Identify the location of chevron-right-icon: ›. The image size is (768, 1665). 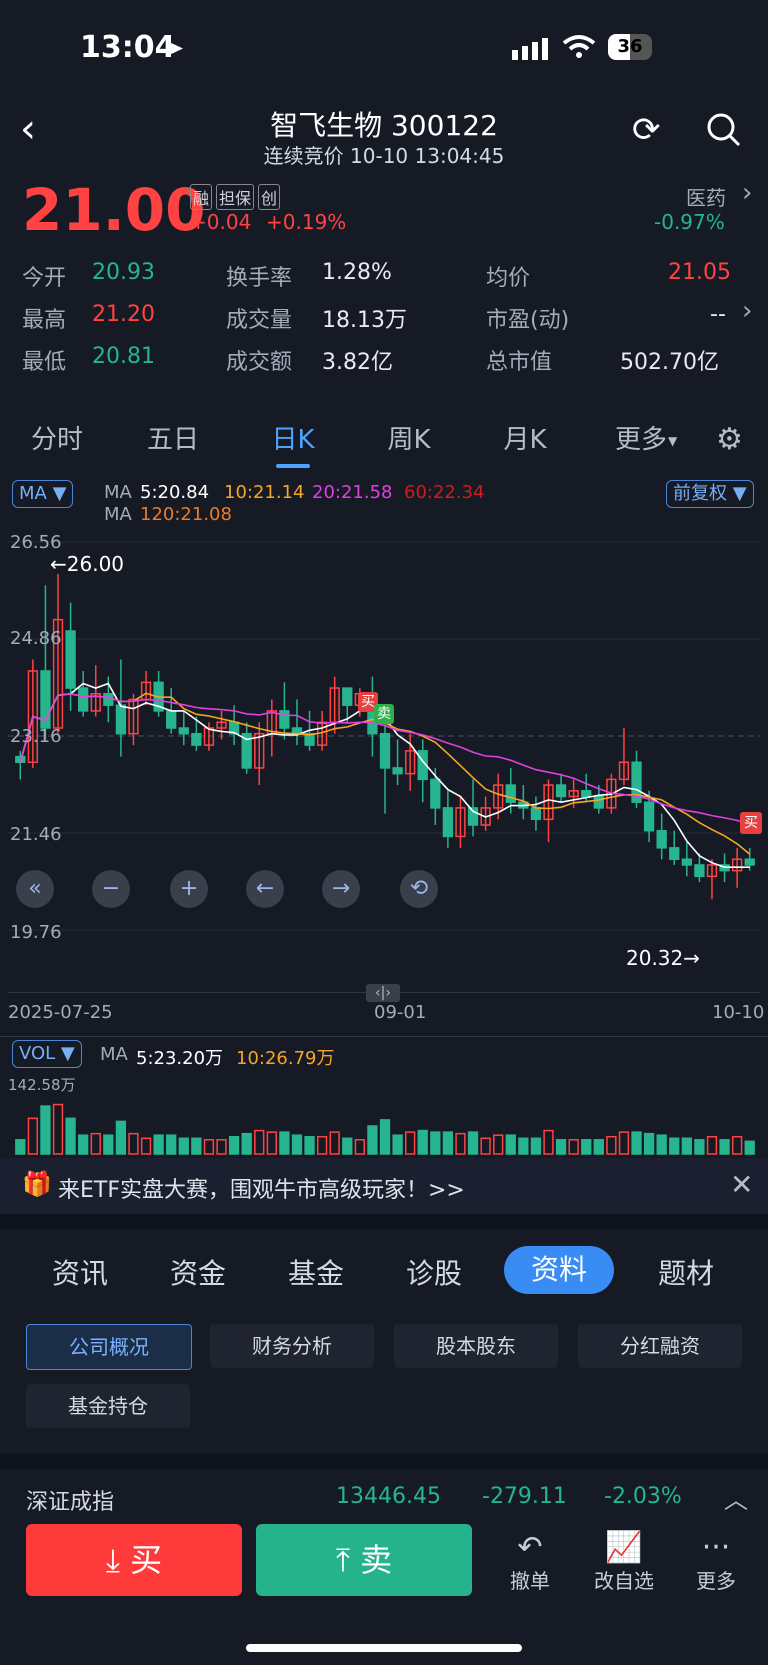
(747, 193).